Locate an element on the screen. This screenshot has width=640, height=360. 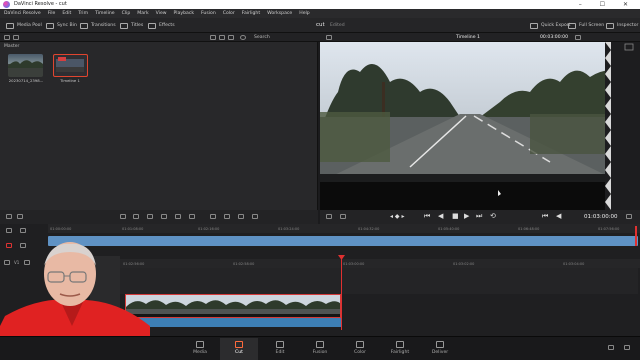
menu-item-color: Color is located at coordinates (229, 13).